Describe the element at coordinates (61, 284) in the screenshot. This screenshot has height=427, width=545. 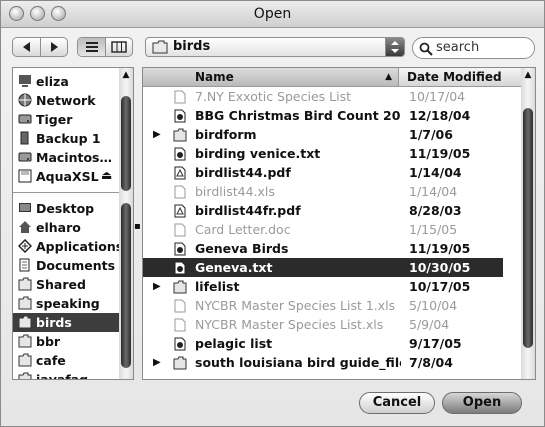
I see `sidebar-item-label: Shared` at that location.